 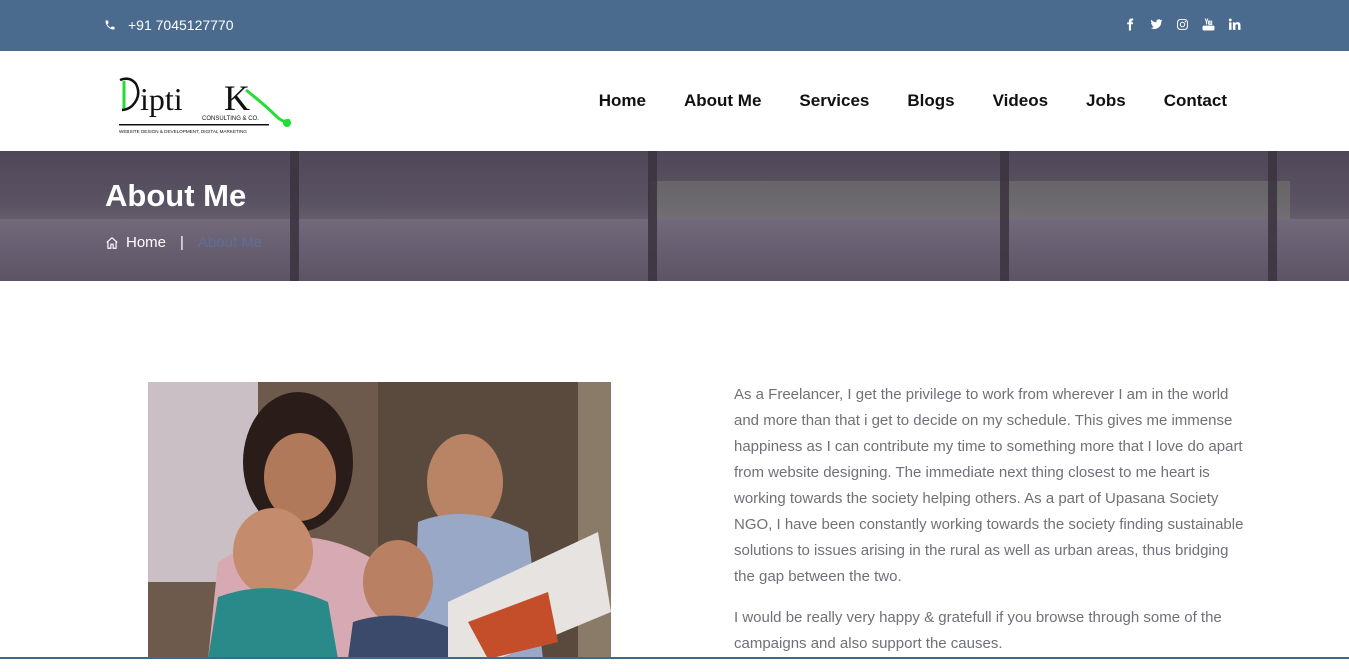 I want to click on nav-home: Home, so click(x=622, y=101).